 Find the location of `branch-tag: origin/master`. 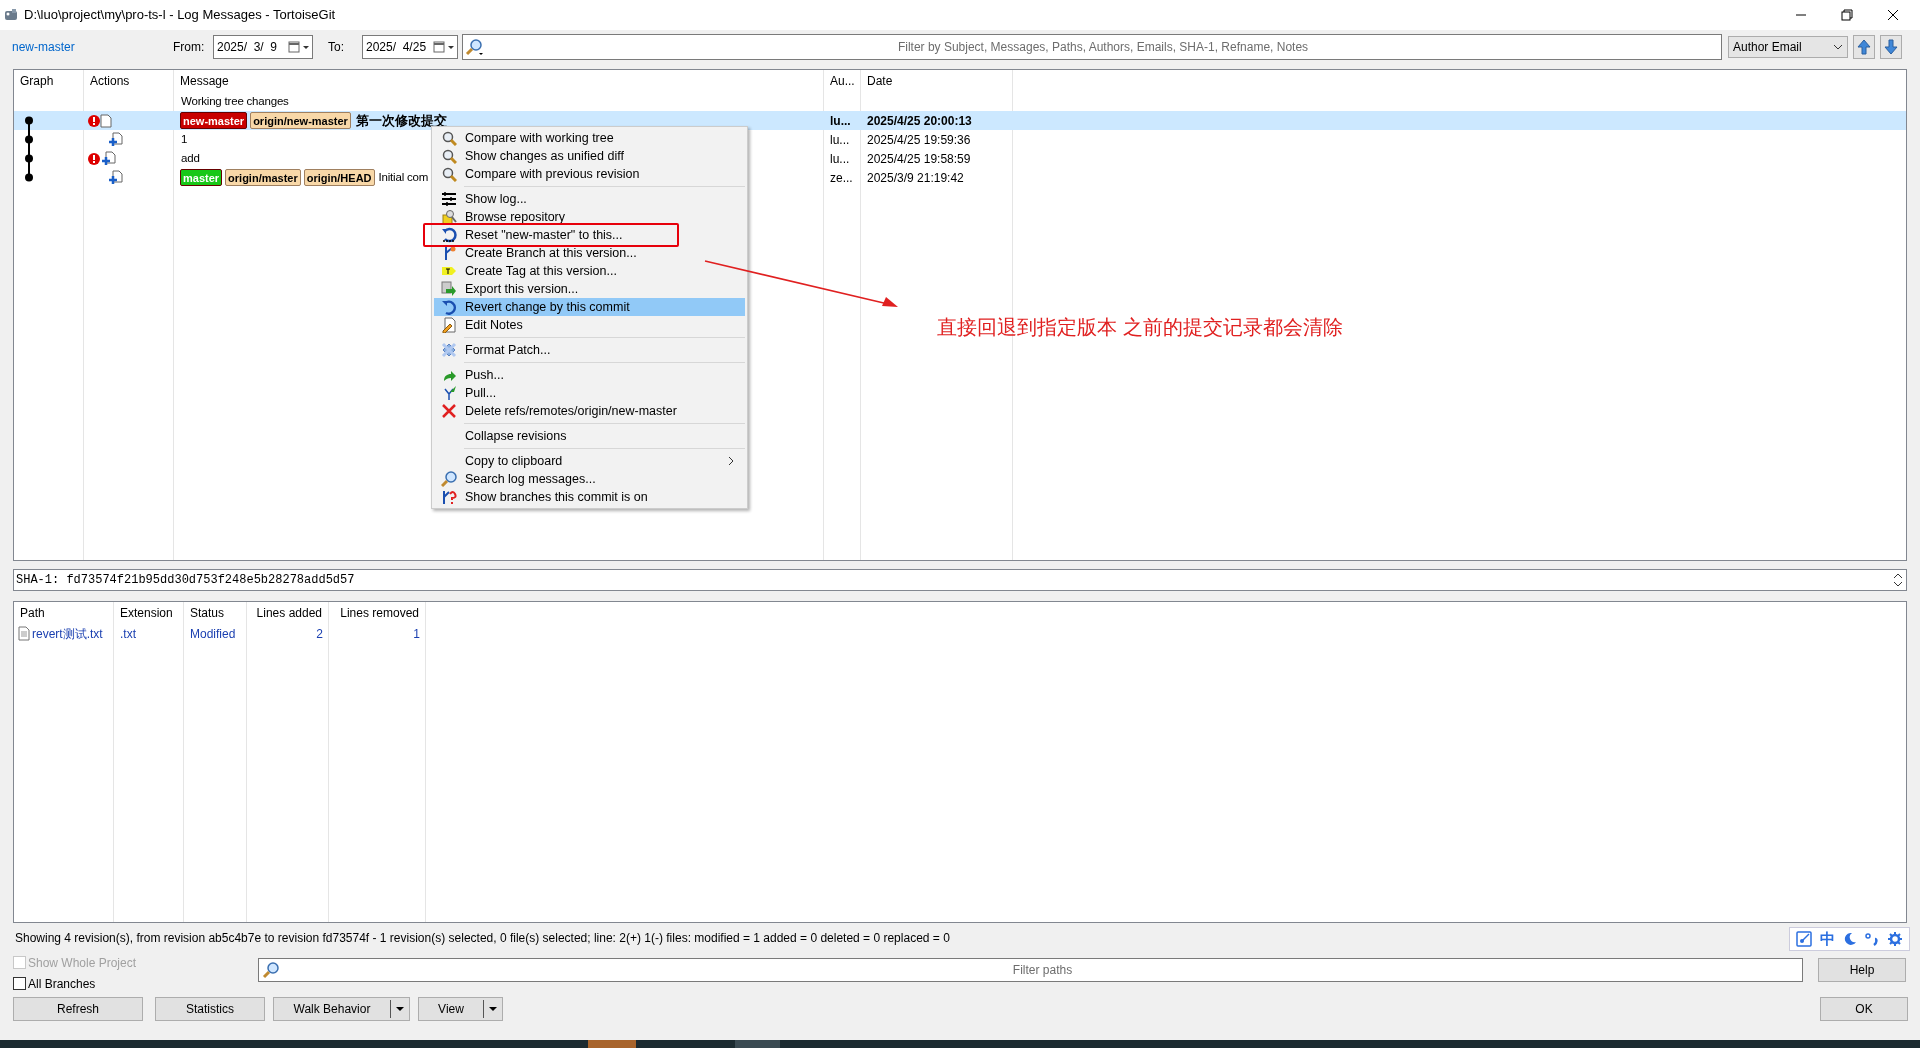

branch-tag: origin/master is located at coordinates (263, 177).